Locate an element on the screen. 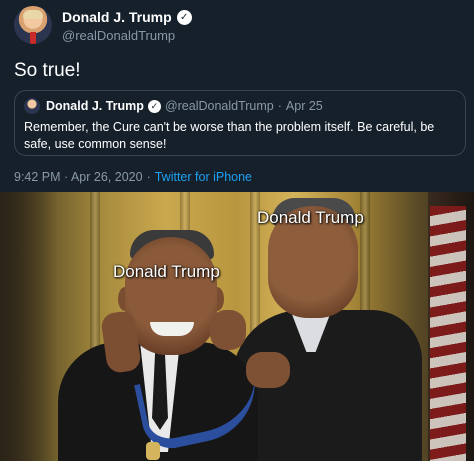 Image resolution: width=474 pixels, height=461 pixels. quoted-verified-badge-icon: ✓ is located at coordinates (154, 106).